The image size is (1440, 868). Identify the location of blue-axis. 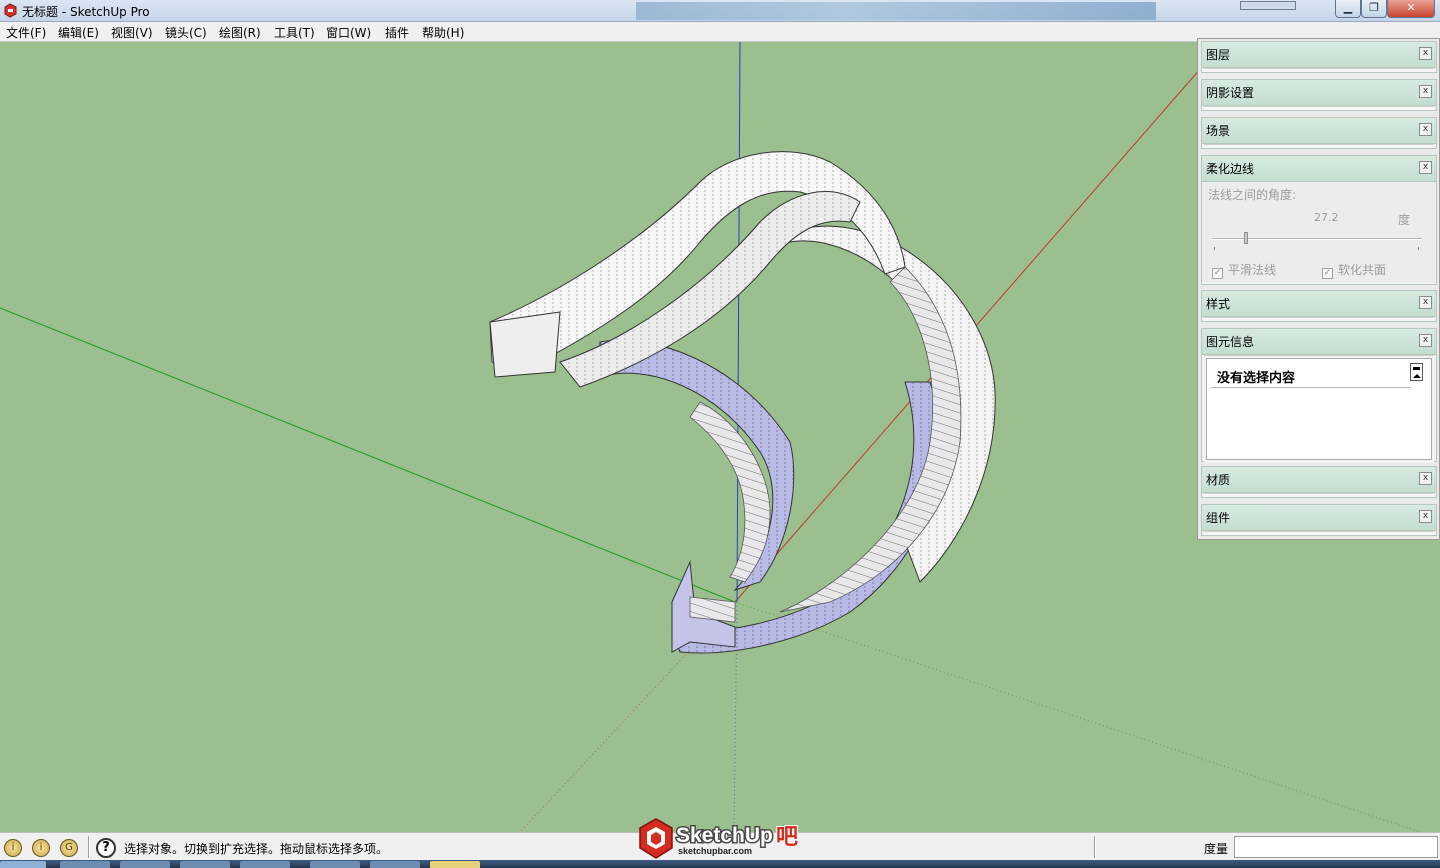
(738, 322).